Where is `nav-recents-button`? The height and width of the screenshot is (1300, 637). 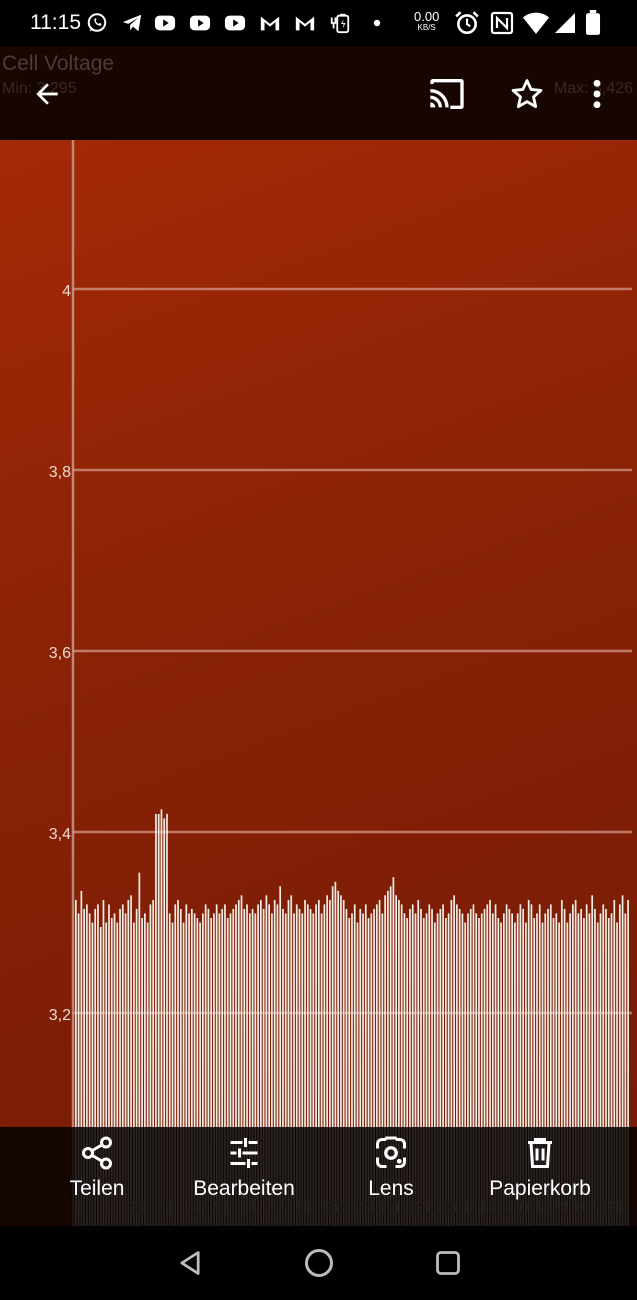
nav-recents-button is located at coordinates (448, 1263).